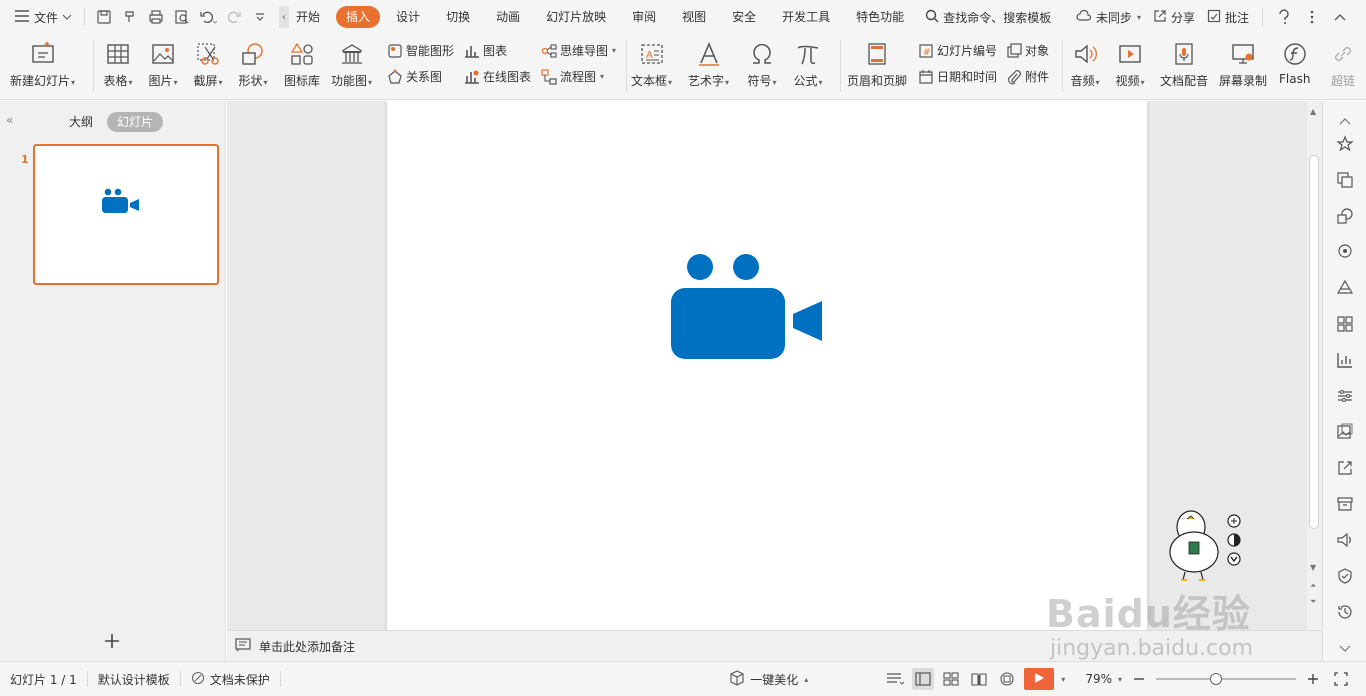 The image size is (1366, 696). I want to click on video-button: 视频▾, so click(1130, 64).